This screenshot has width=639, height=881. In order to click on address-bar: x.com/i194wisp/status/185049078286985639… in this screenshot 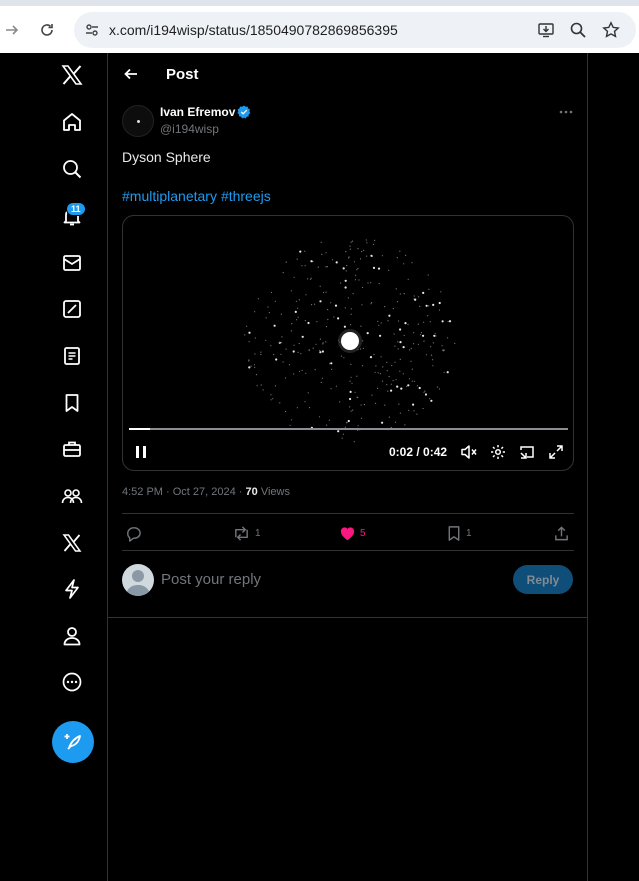, I will do `click(355, 30)`.